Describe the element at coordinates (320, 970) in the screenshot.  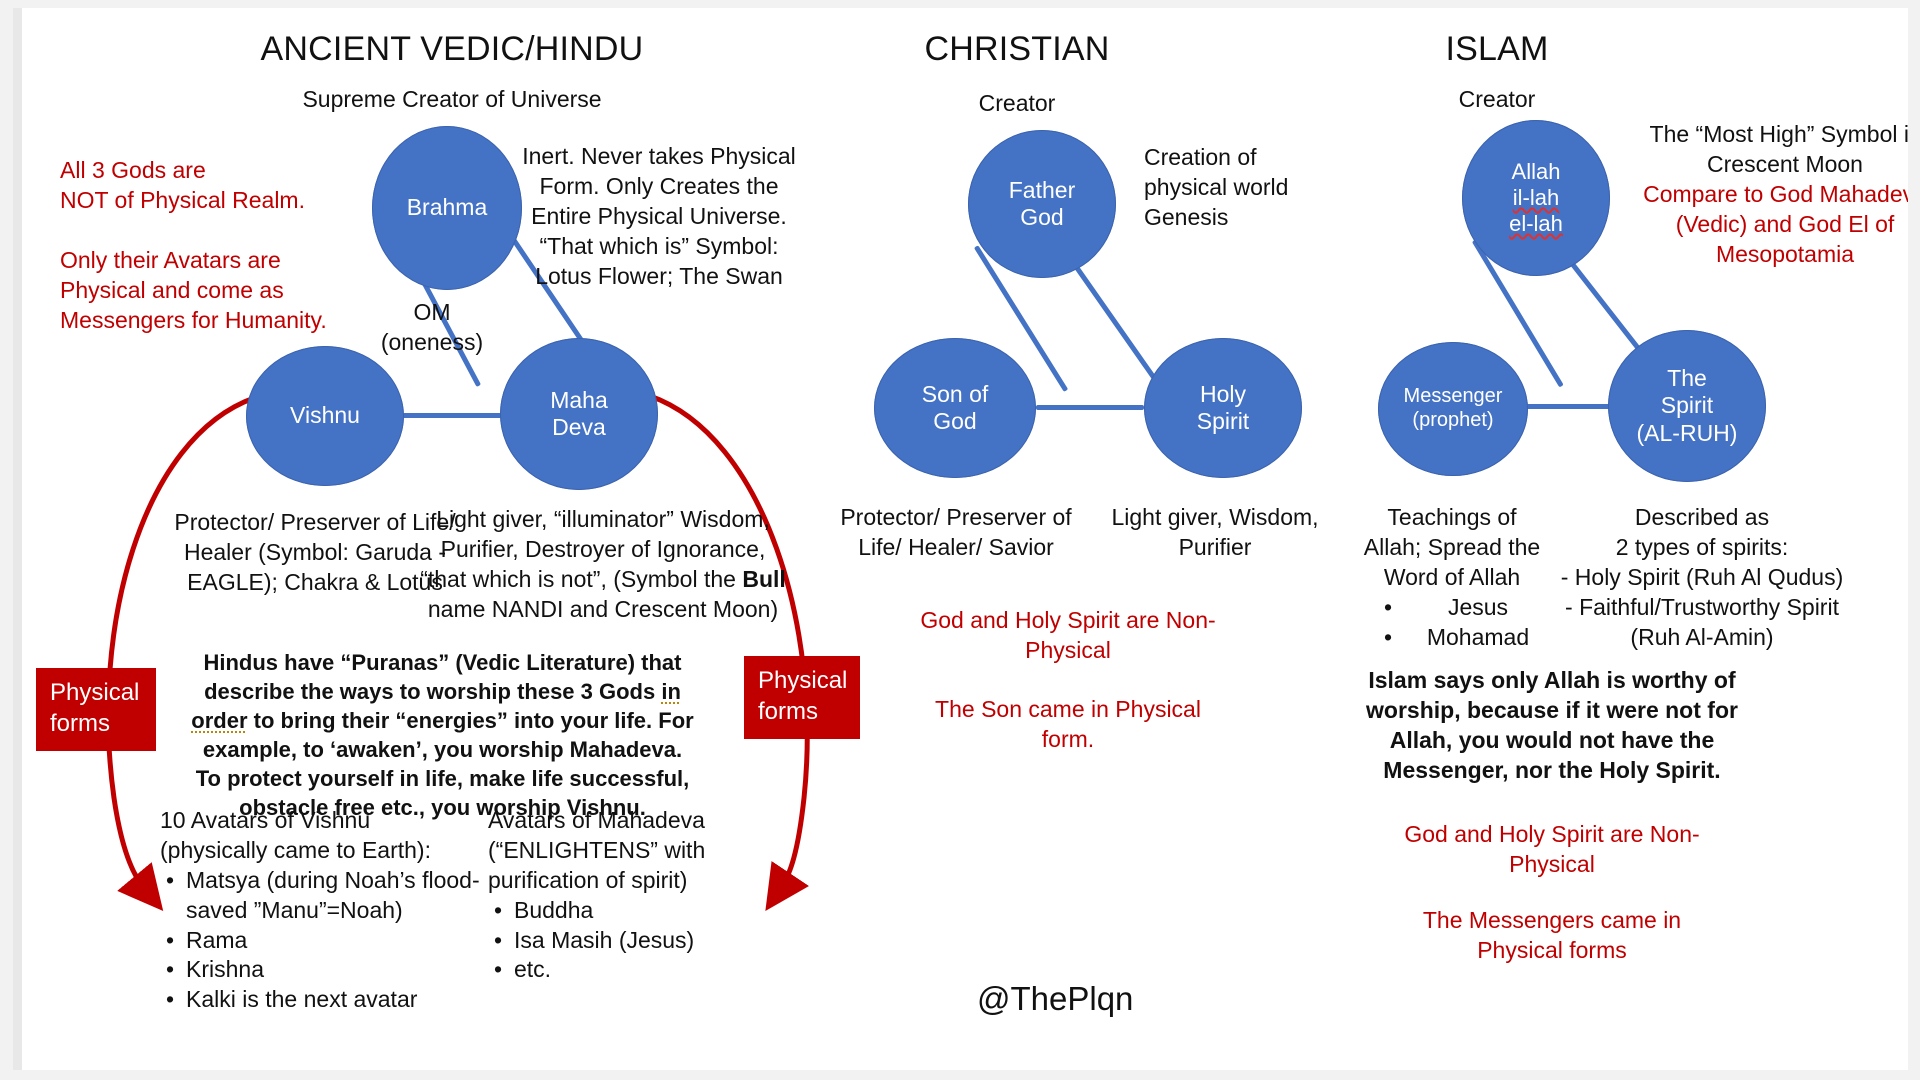
I see `list-item: Krishna` at that location.